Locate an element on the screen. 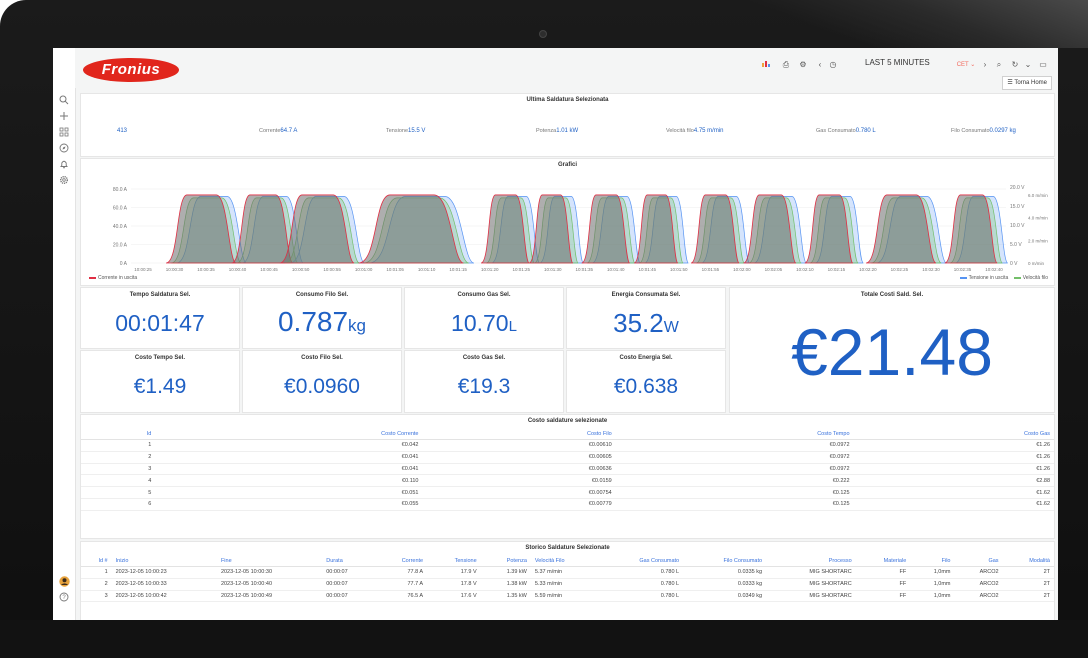 This screenshot has width=1088, height=658. table-row: 3 €0.041 €0.00636 €0.0972 €1.26 is located at coordinates (567, 469).